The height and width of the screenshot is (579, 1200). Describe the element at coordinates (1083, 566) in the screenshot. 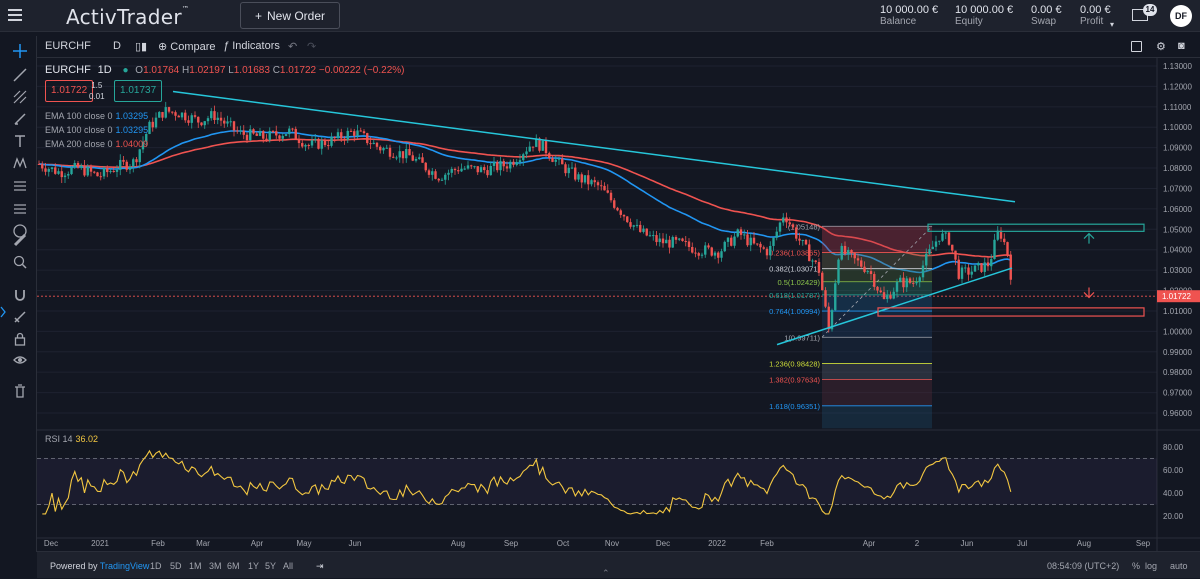

I see `clock-time: 08:54:09 (UTC+2)` at that location.